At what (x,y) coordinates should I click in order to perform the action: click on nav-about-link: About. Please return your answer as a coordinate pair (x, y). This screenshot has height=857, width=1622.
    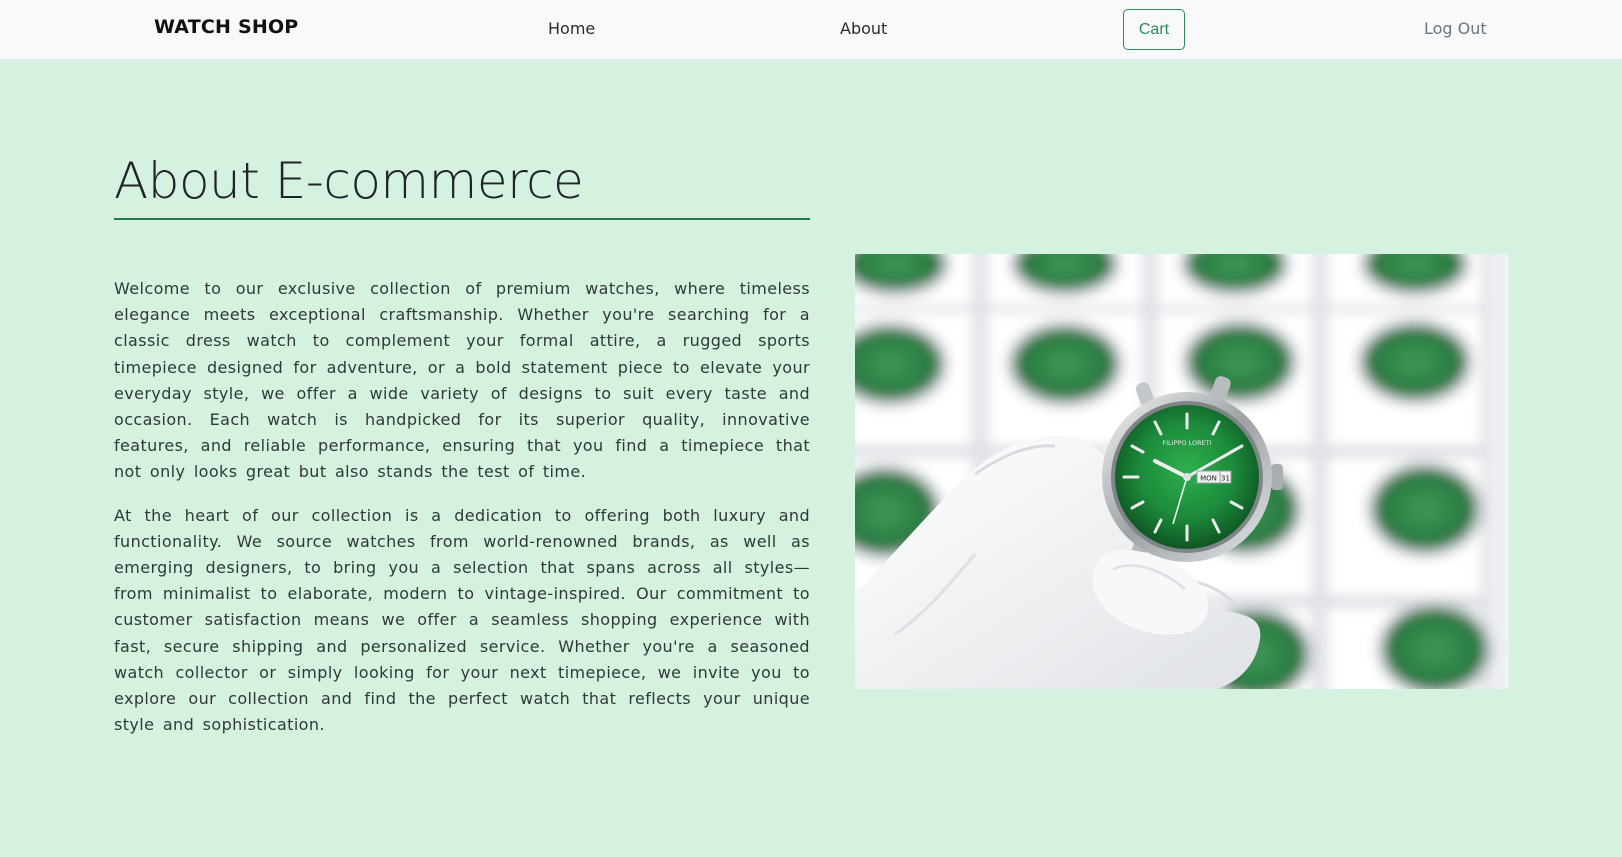
    Looking at the image, I should click on (863, 28).